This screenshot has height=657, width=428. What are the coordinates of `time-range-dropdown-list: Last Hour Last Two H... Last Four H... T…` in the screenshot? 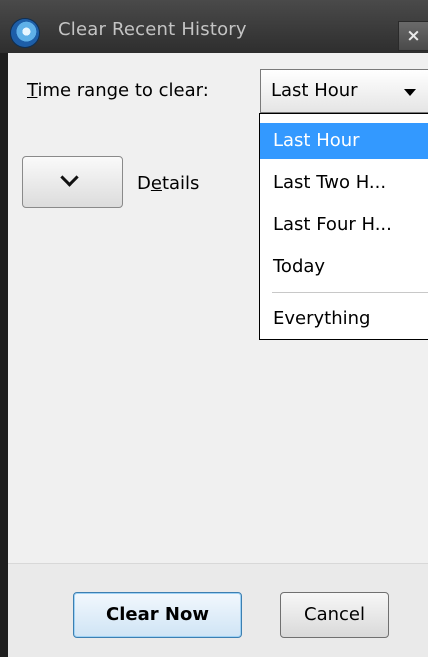 It's located at (343, 226).